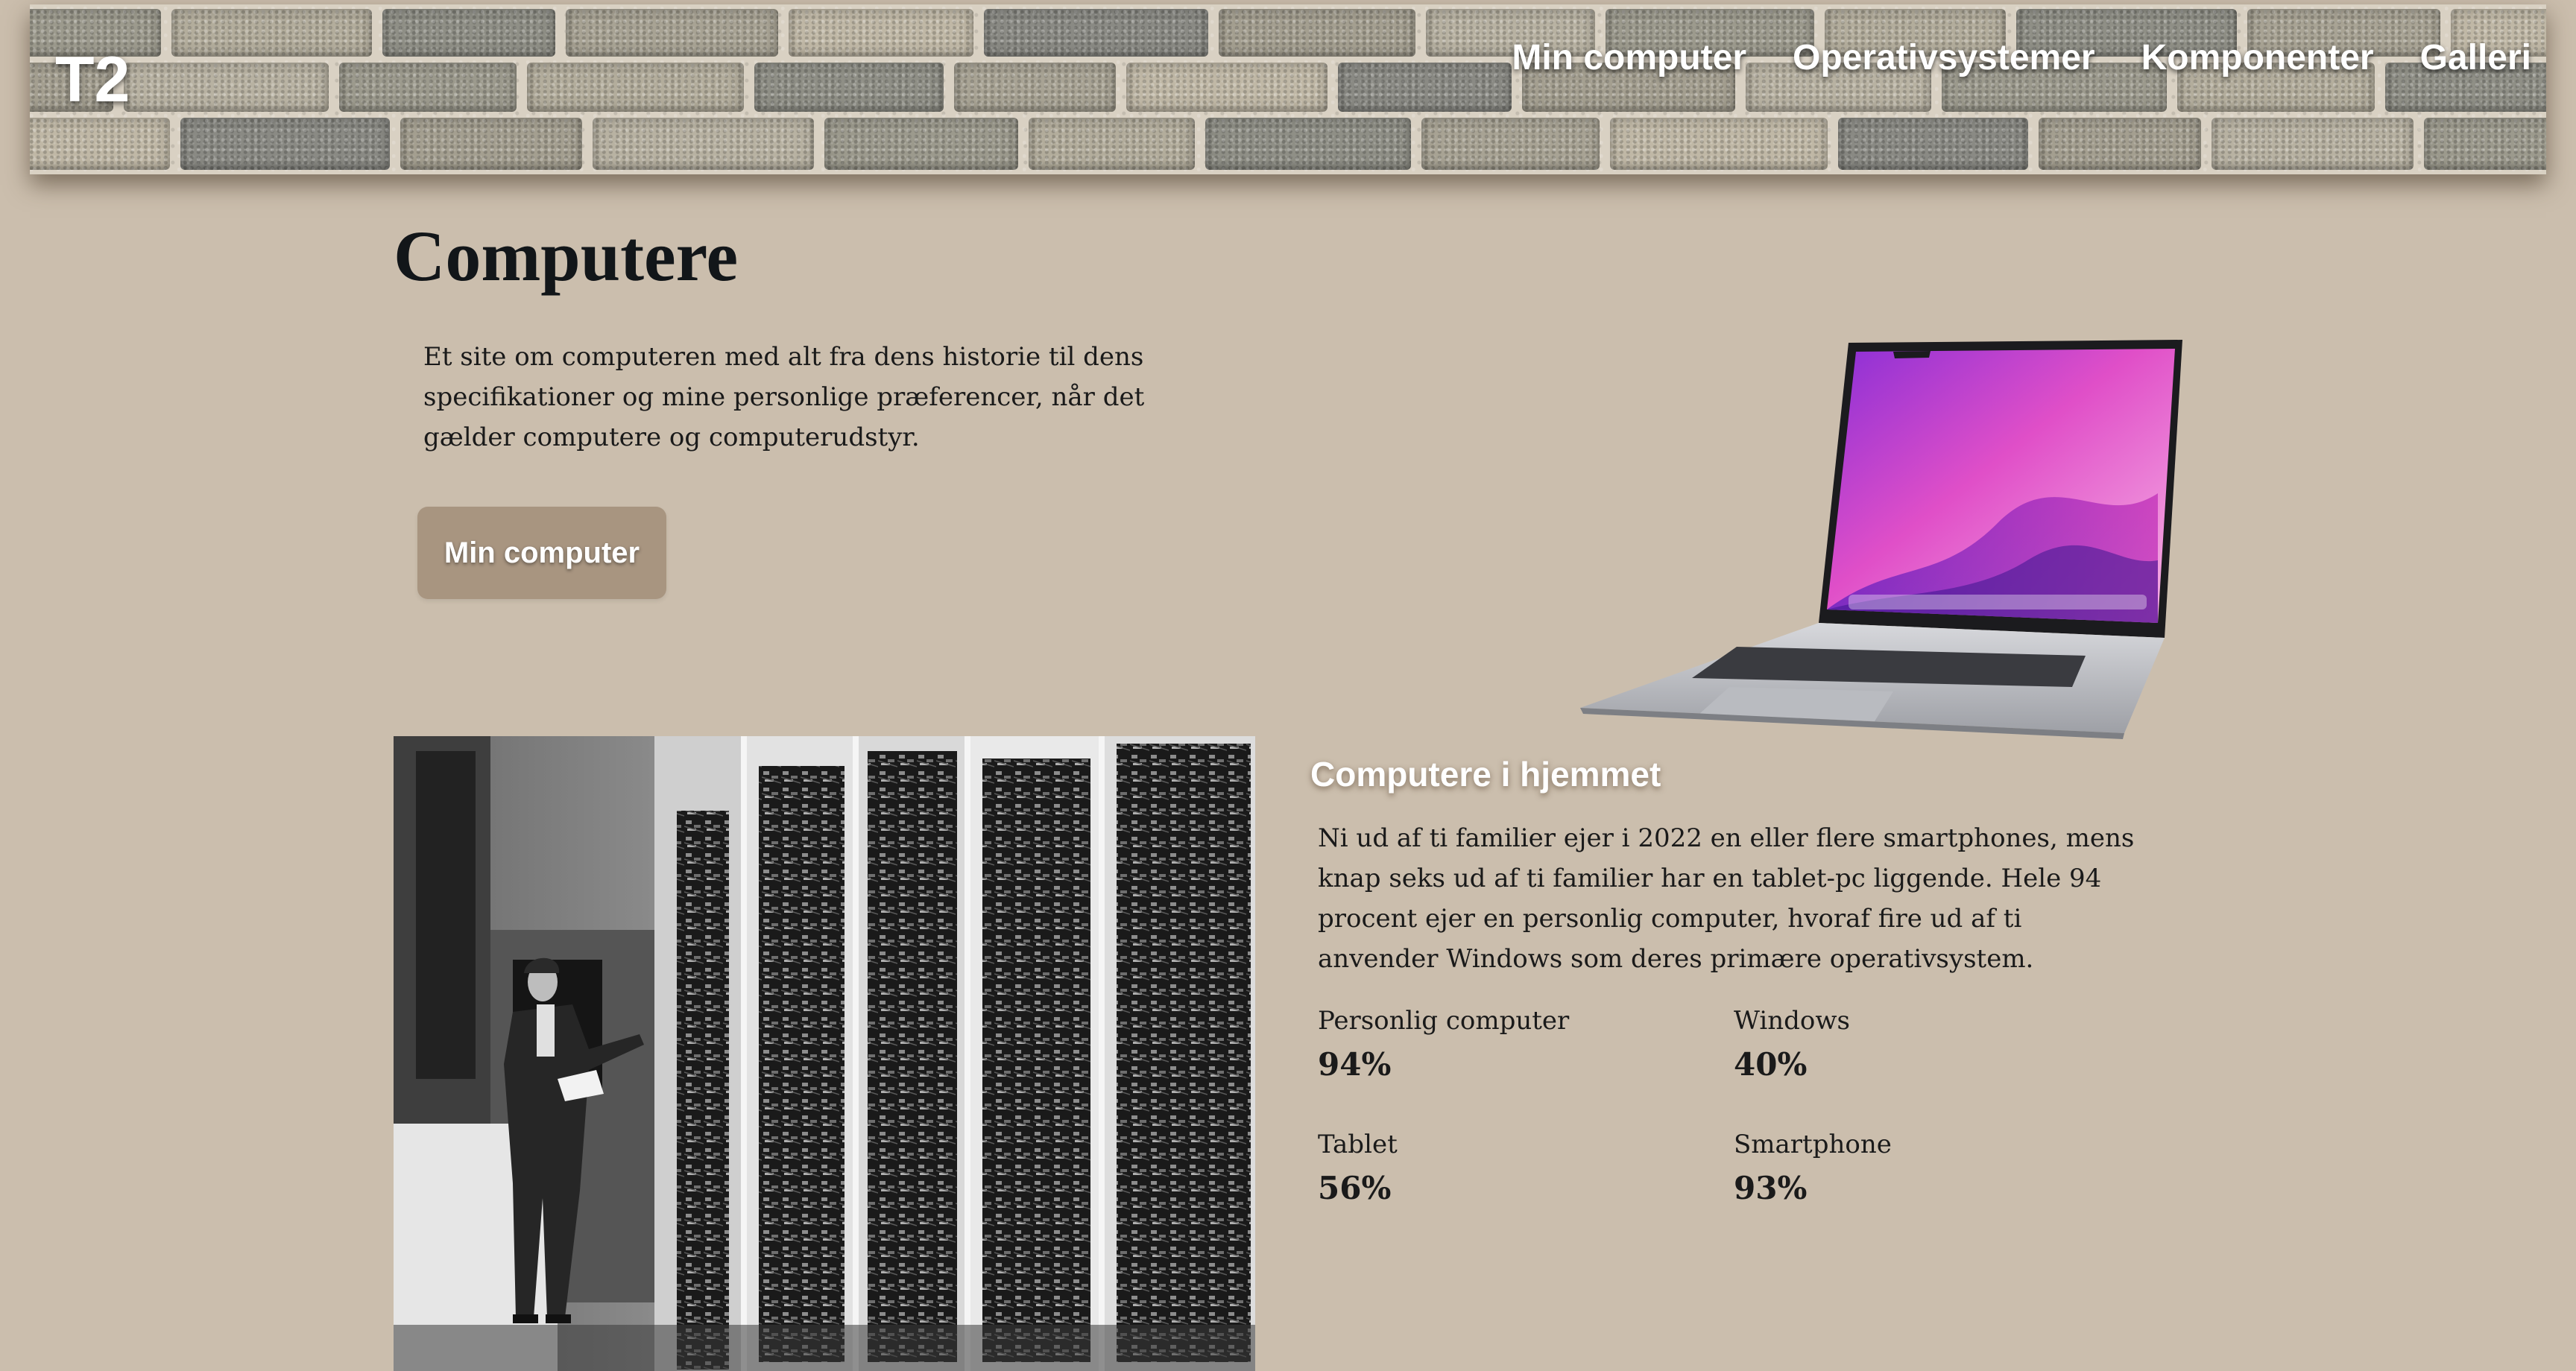 Image resolution: width=2576 pixels, height=1371 pixels. I want to click on nav-link-komponenter: Komponenter, so click(2258, 57).